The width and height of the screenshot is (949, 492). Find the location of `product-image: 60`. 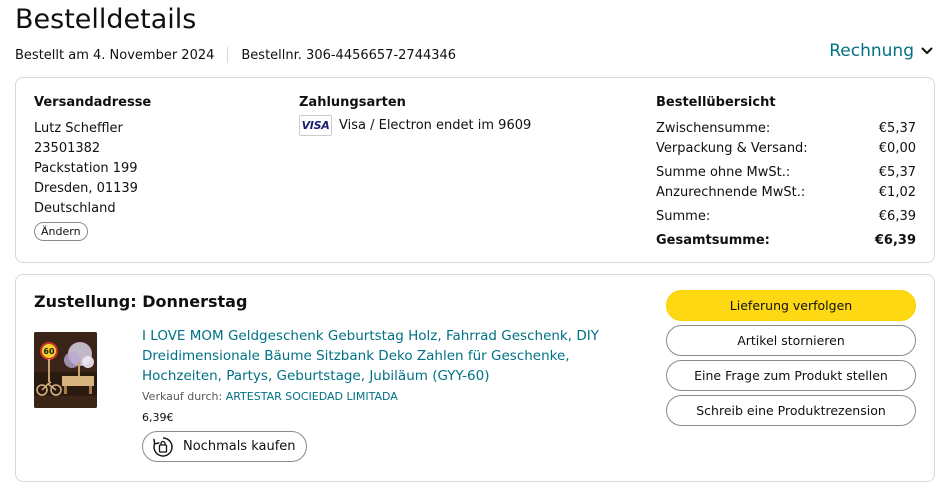

product-image: 60 is located at coordinates (65, 370).